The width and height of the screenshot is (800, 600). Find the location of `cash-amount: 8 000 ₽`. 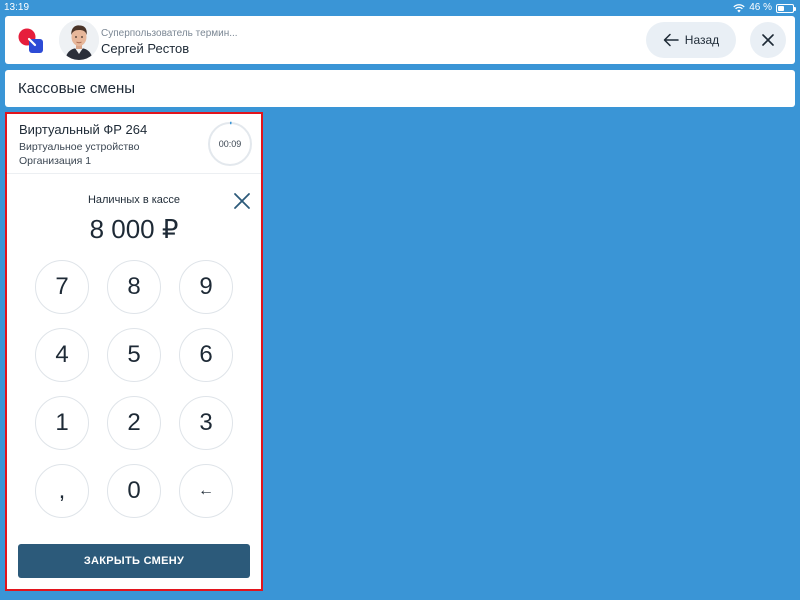

cash-amount: 8 000 ₽ is located at coordinates (134, 229).